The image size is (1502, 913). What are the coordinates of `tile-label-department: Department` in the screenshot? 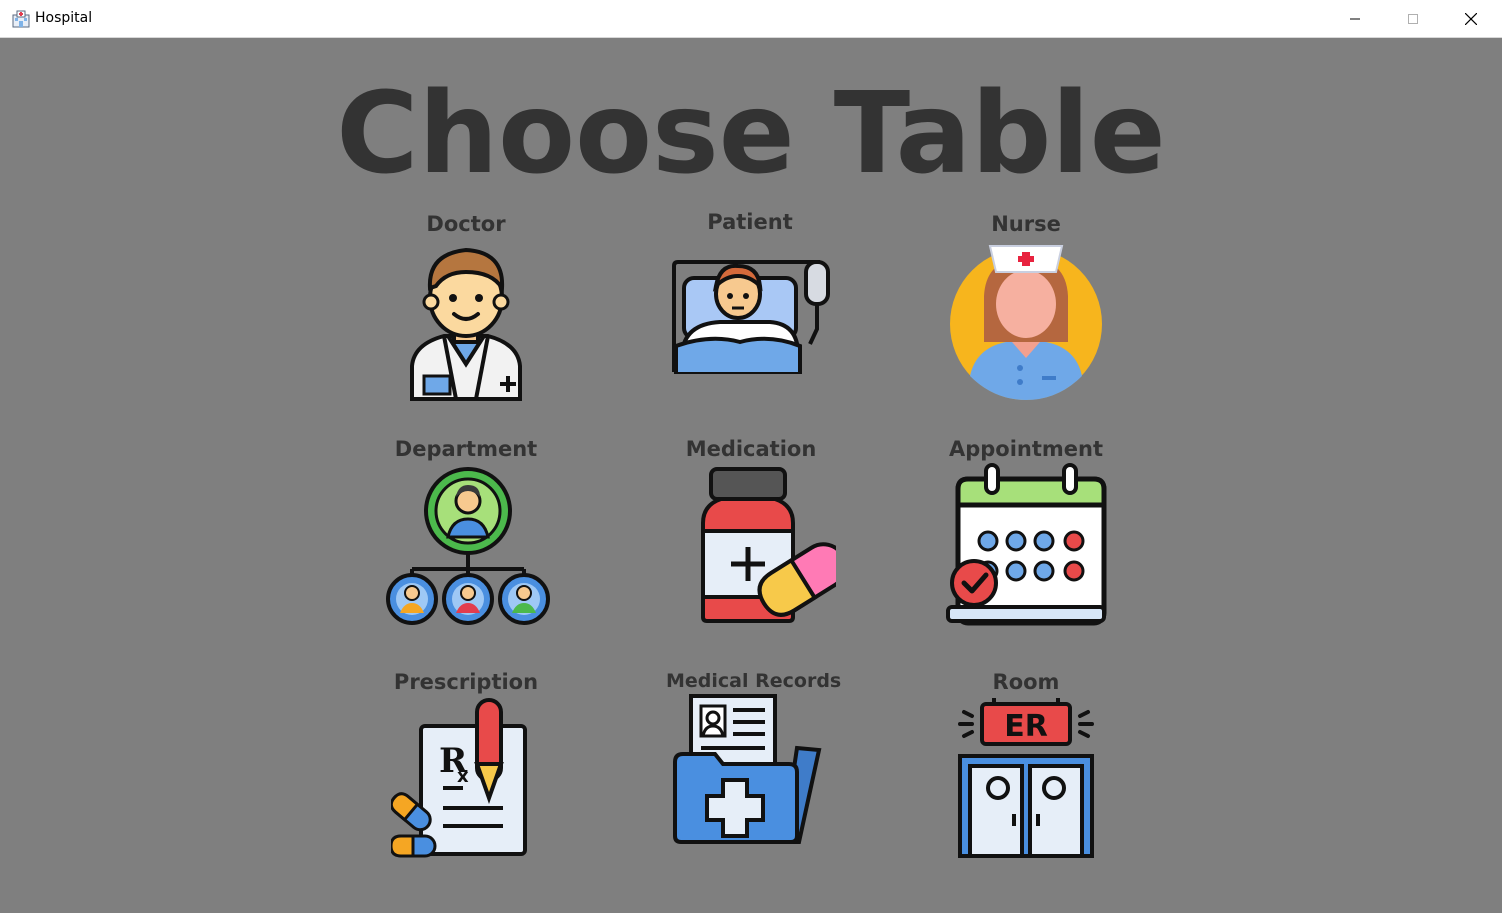 It's located at (466, 449).